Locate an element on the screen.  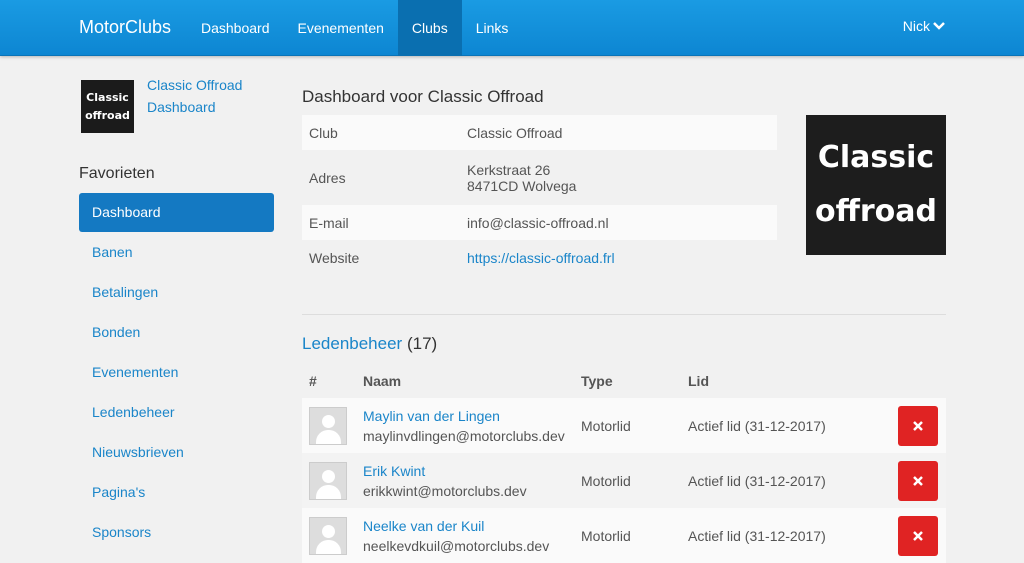
club-dashboard-link: Dashboard is located at coordinates (194, 107).